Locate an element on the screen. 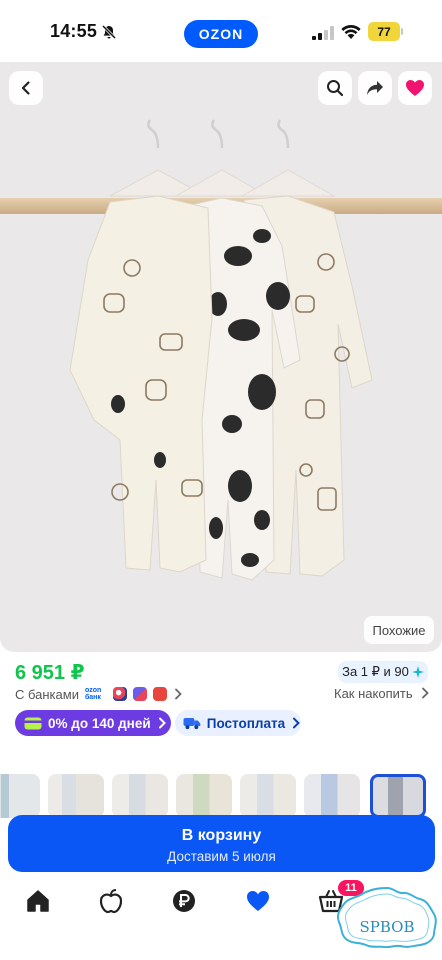  product-price: 6 951 ₽ is located at coordinates (50, 673).